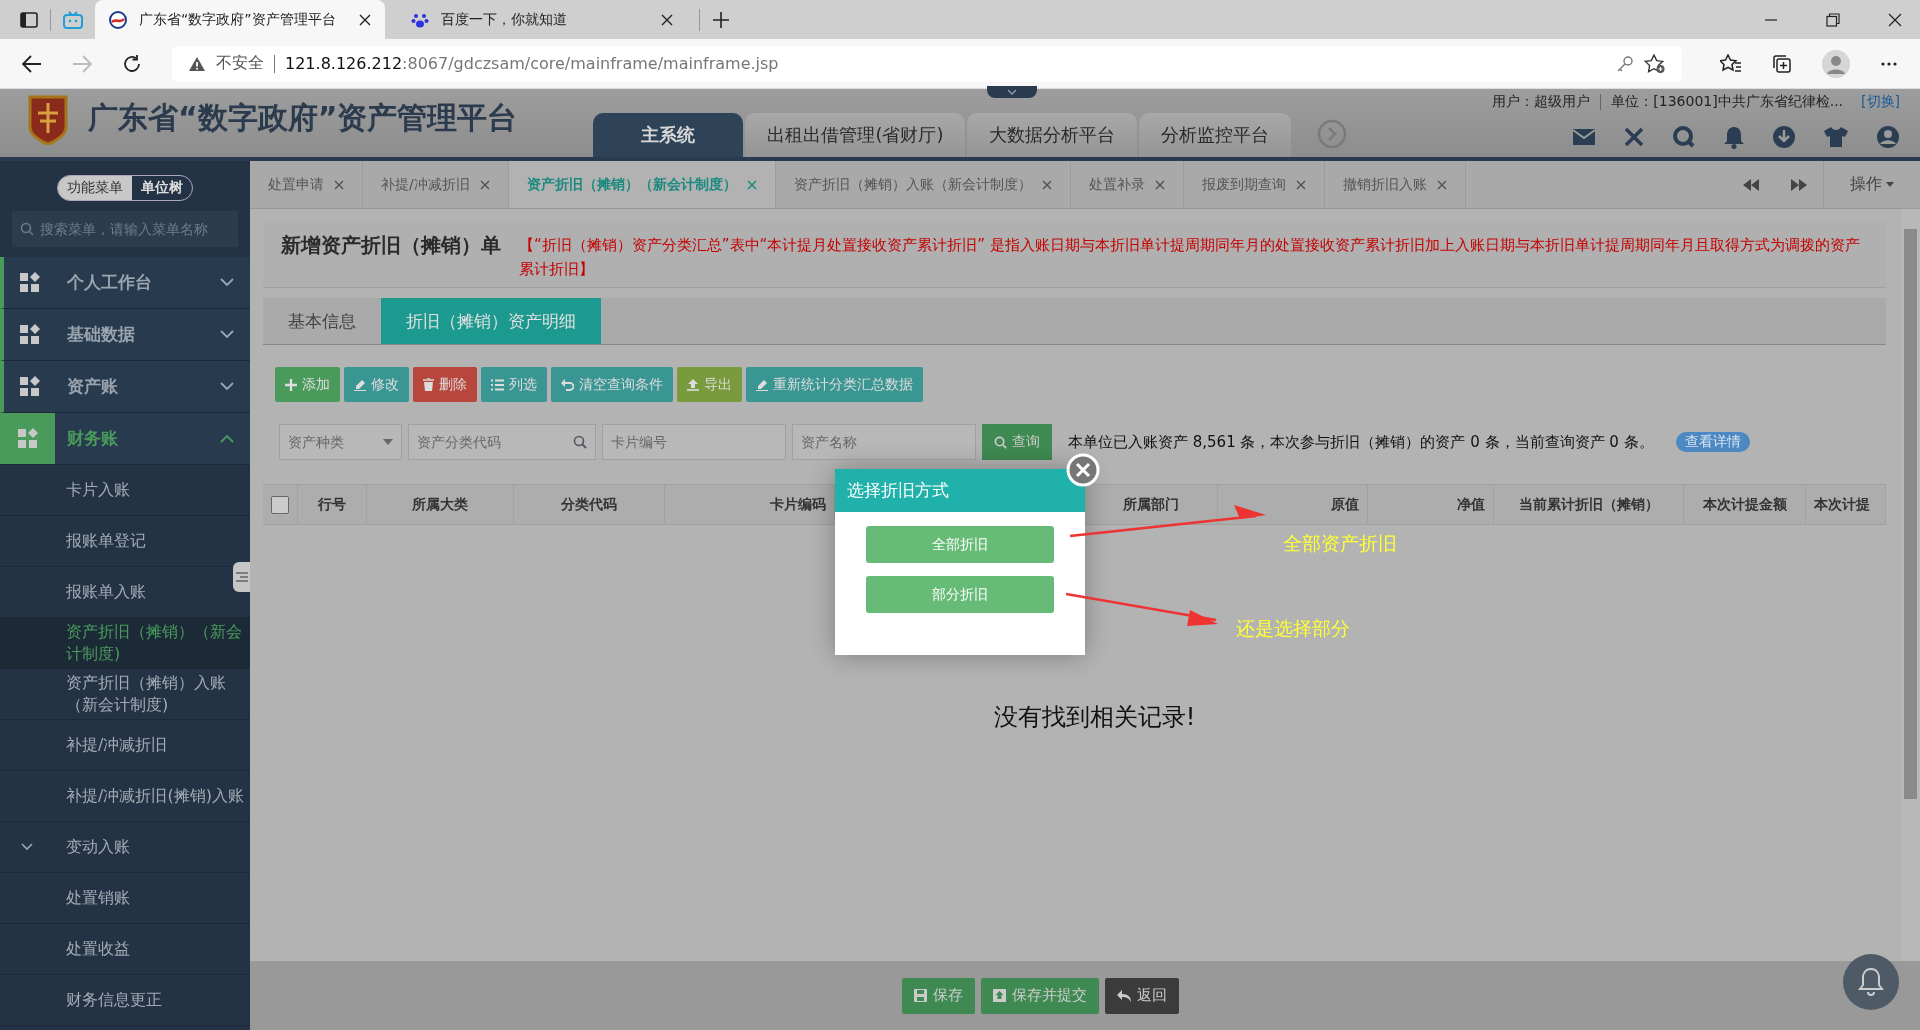 The image size is (1920, 1030). Describe the element at coordinates (1734, 137) in the screenshot. I see `bell-icon` at that location.